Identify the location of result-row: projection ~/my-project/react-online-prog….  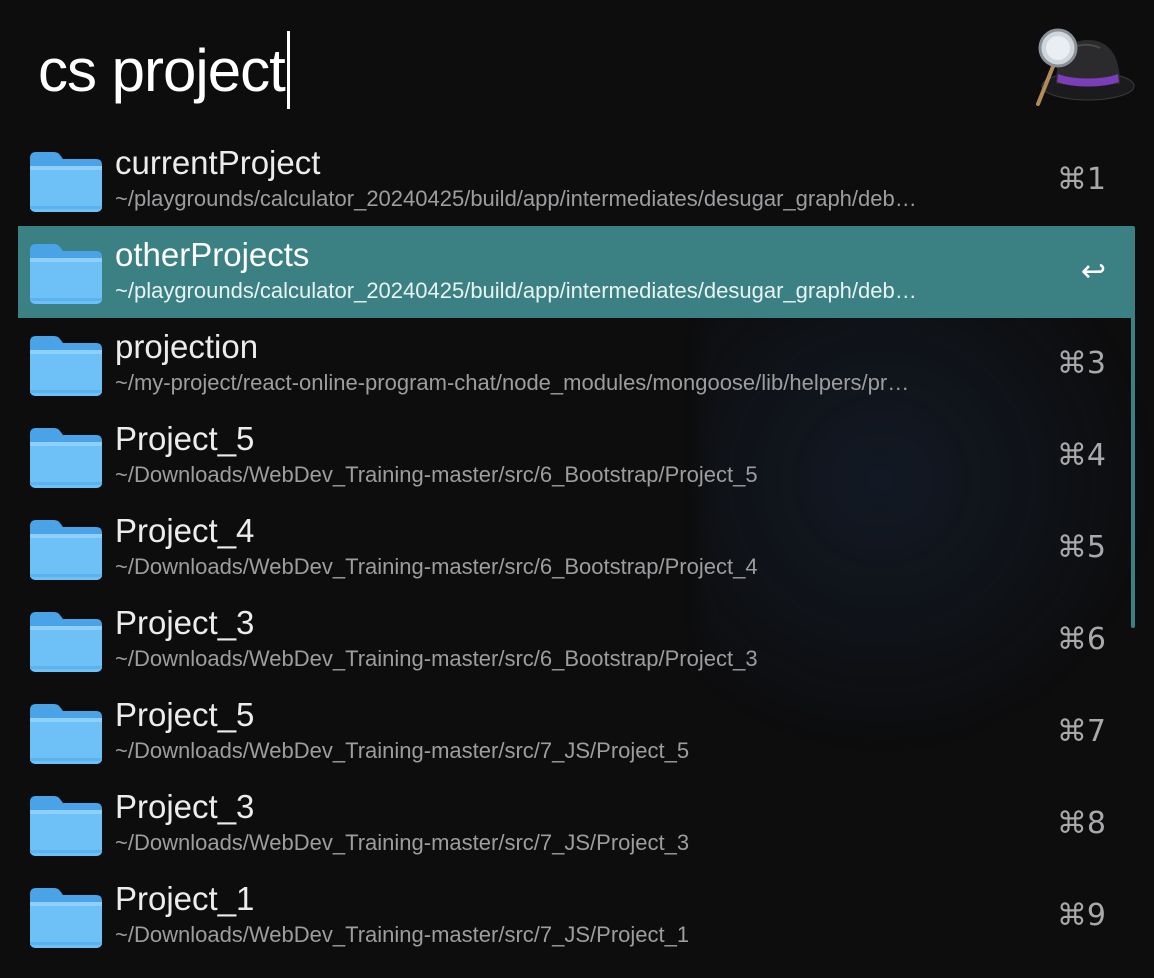
(576, 364).